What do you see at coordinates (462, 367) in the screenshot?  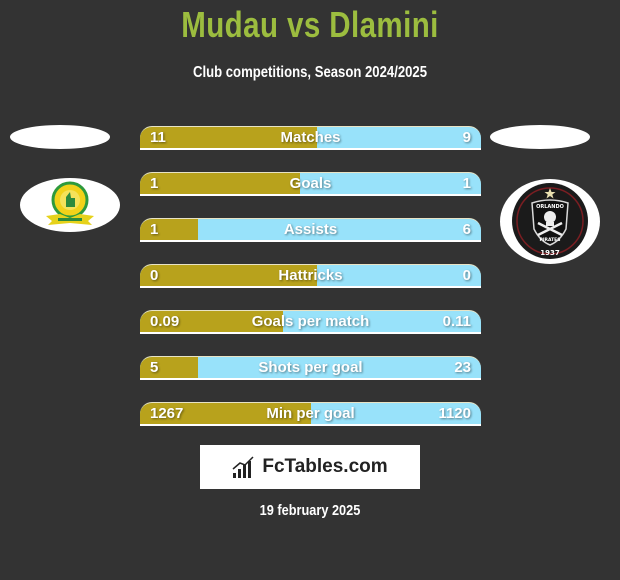 I see `right-value: 23` at bounding box center [462, 367].